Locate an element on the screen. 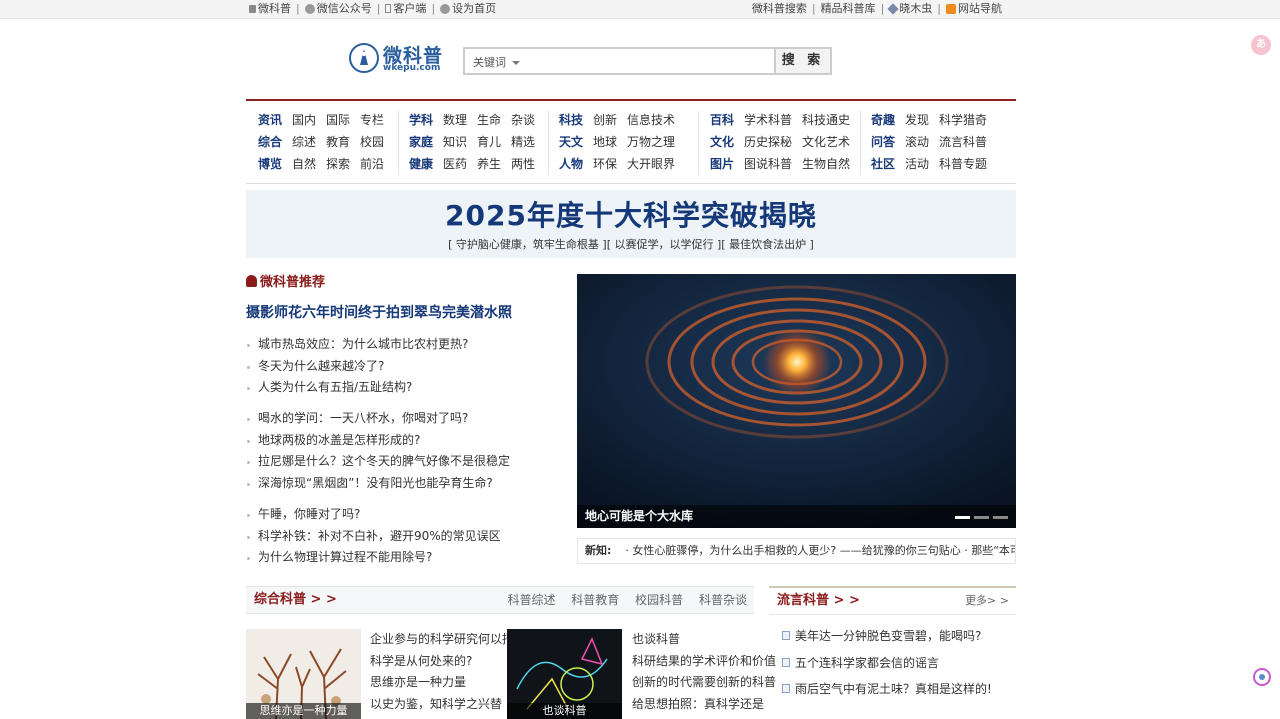 This screenshot has width=1280, height=719. list-item: 冬天为什么越来越冷了? is located at coordinates (406, 367).